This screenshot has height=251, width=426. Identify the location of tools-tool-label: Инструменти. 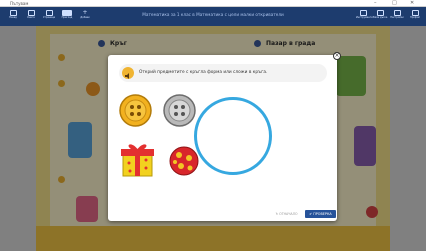
(364, 17).